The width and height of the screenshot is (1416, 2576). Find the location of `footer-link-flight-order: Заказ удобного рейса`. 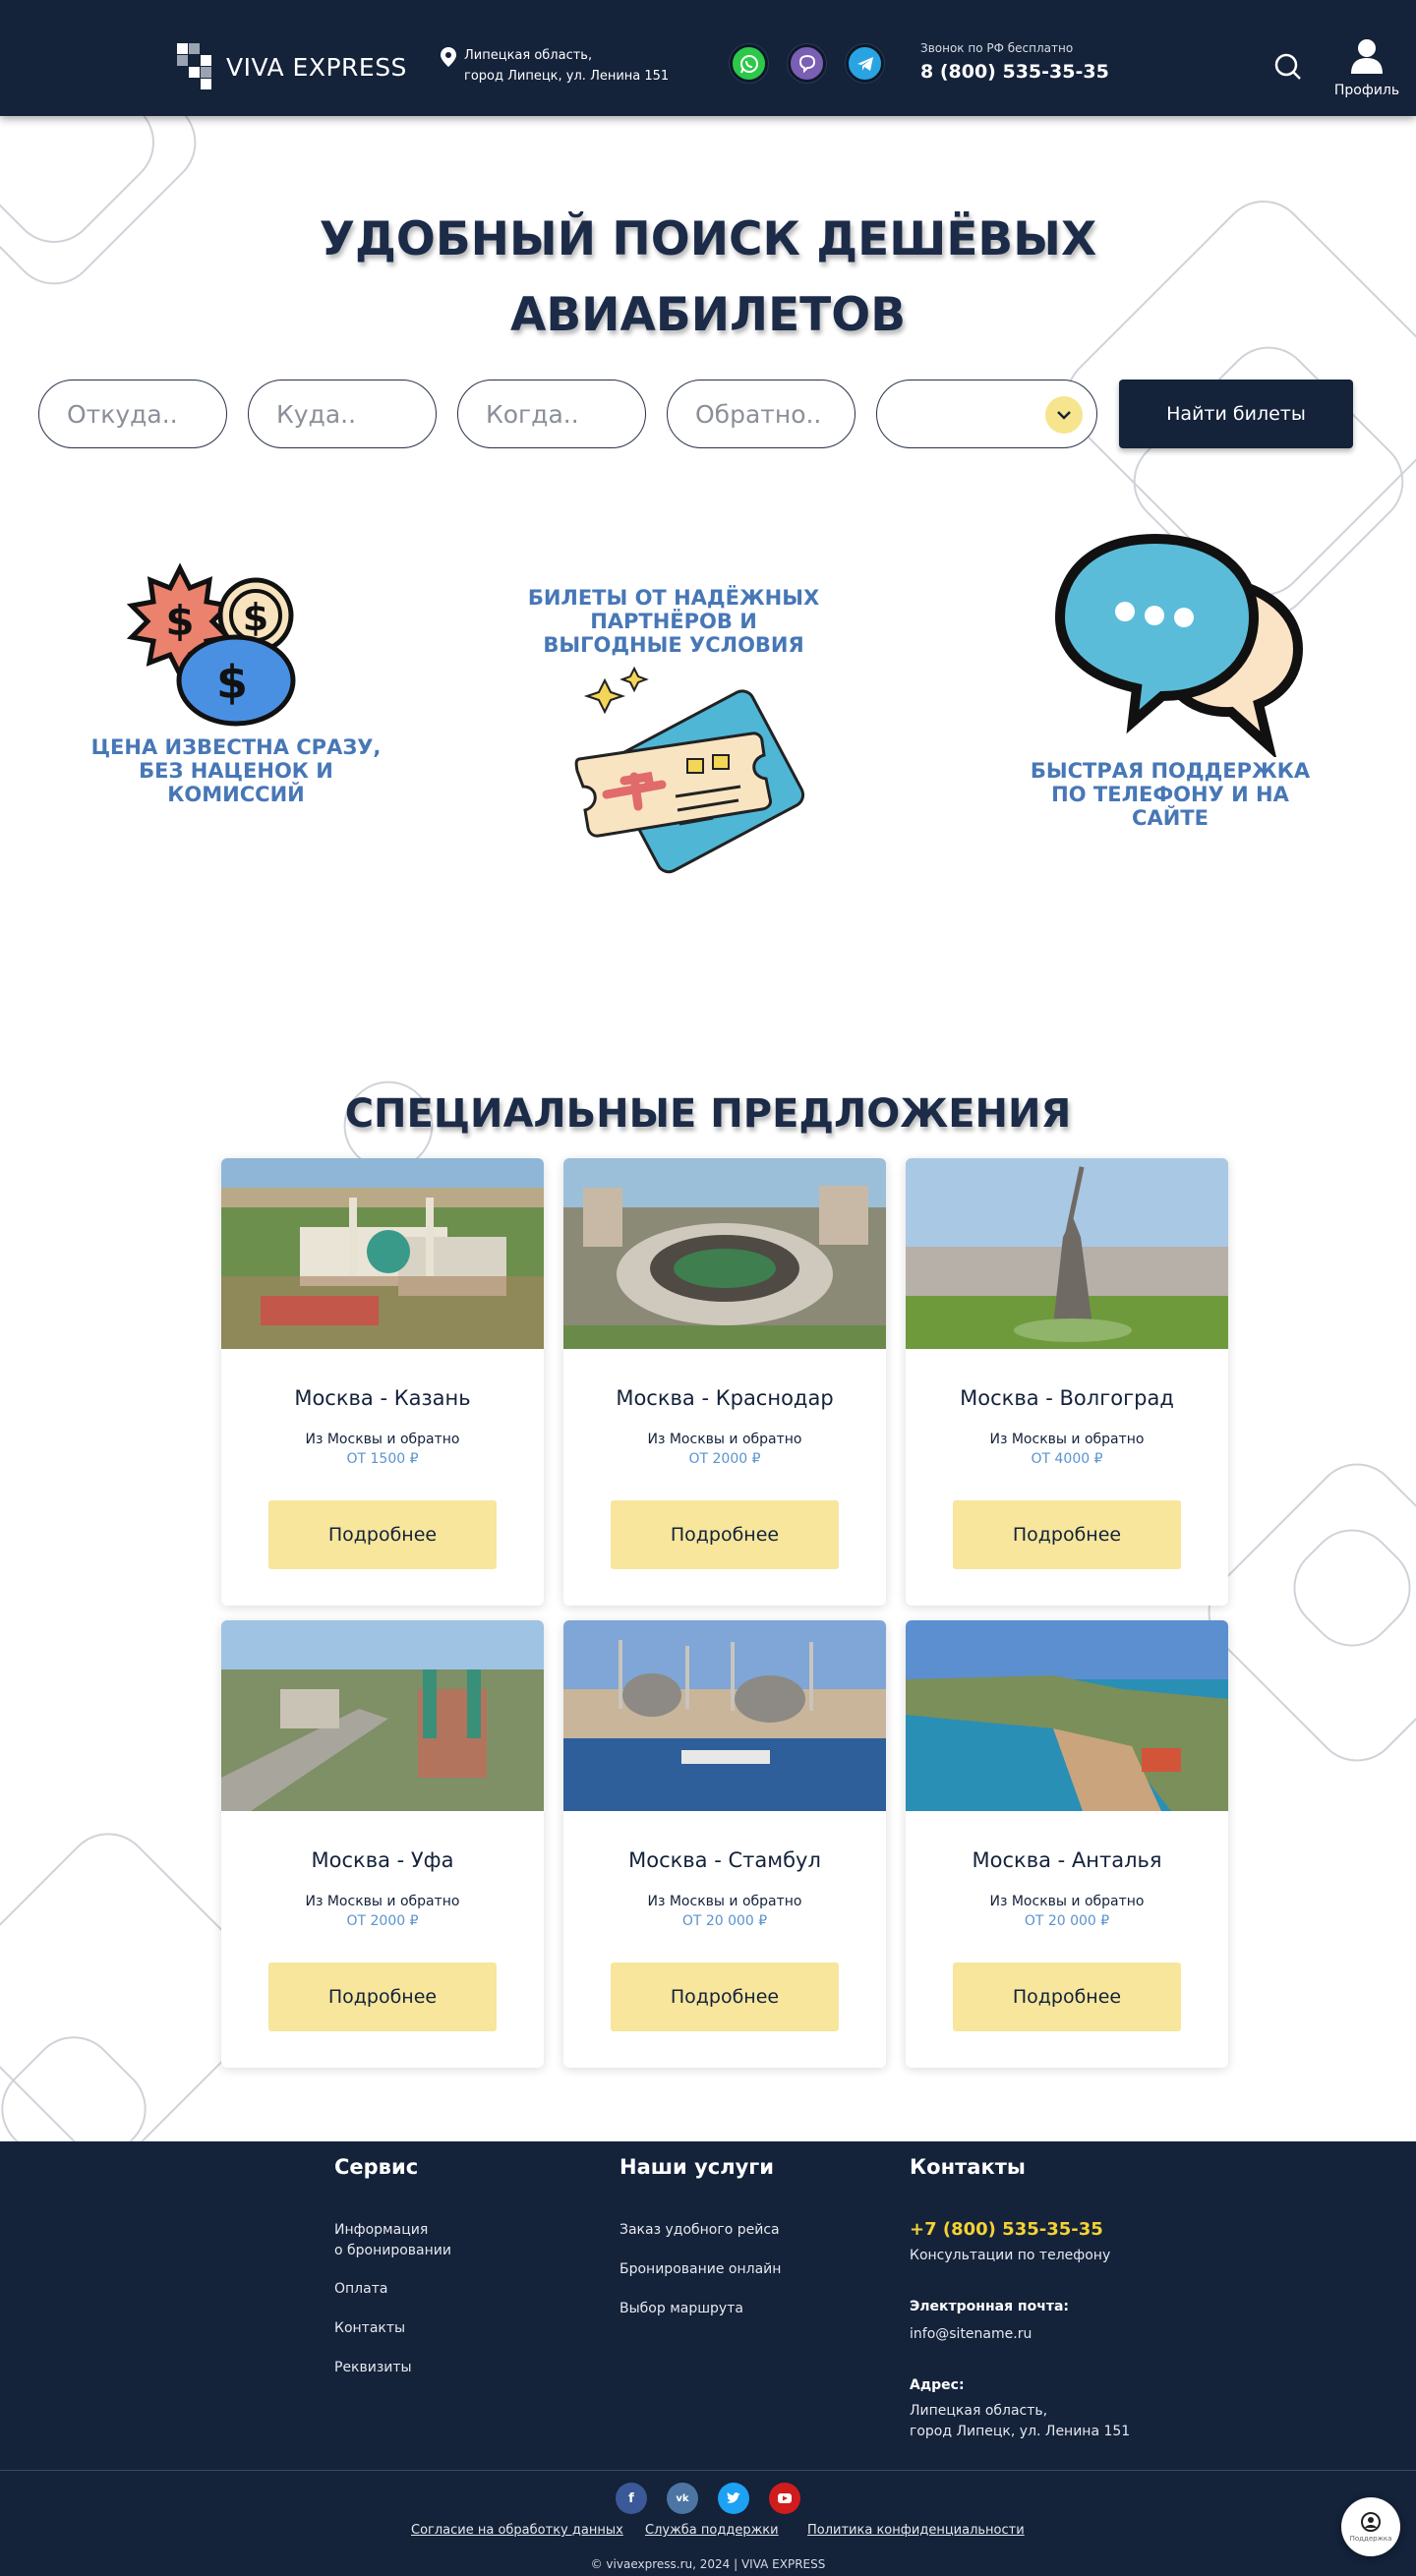

footer-link-flight-order: Заказ удобного рейса is located at coordinates (700, 2230).